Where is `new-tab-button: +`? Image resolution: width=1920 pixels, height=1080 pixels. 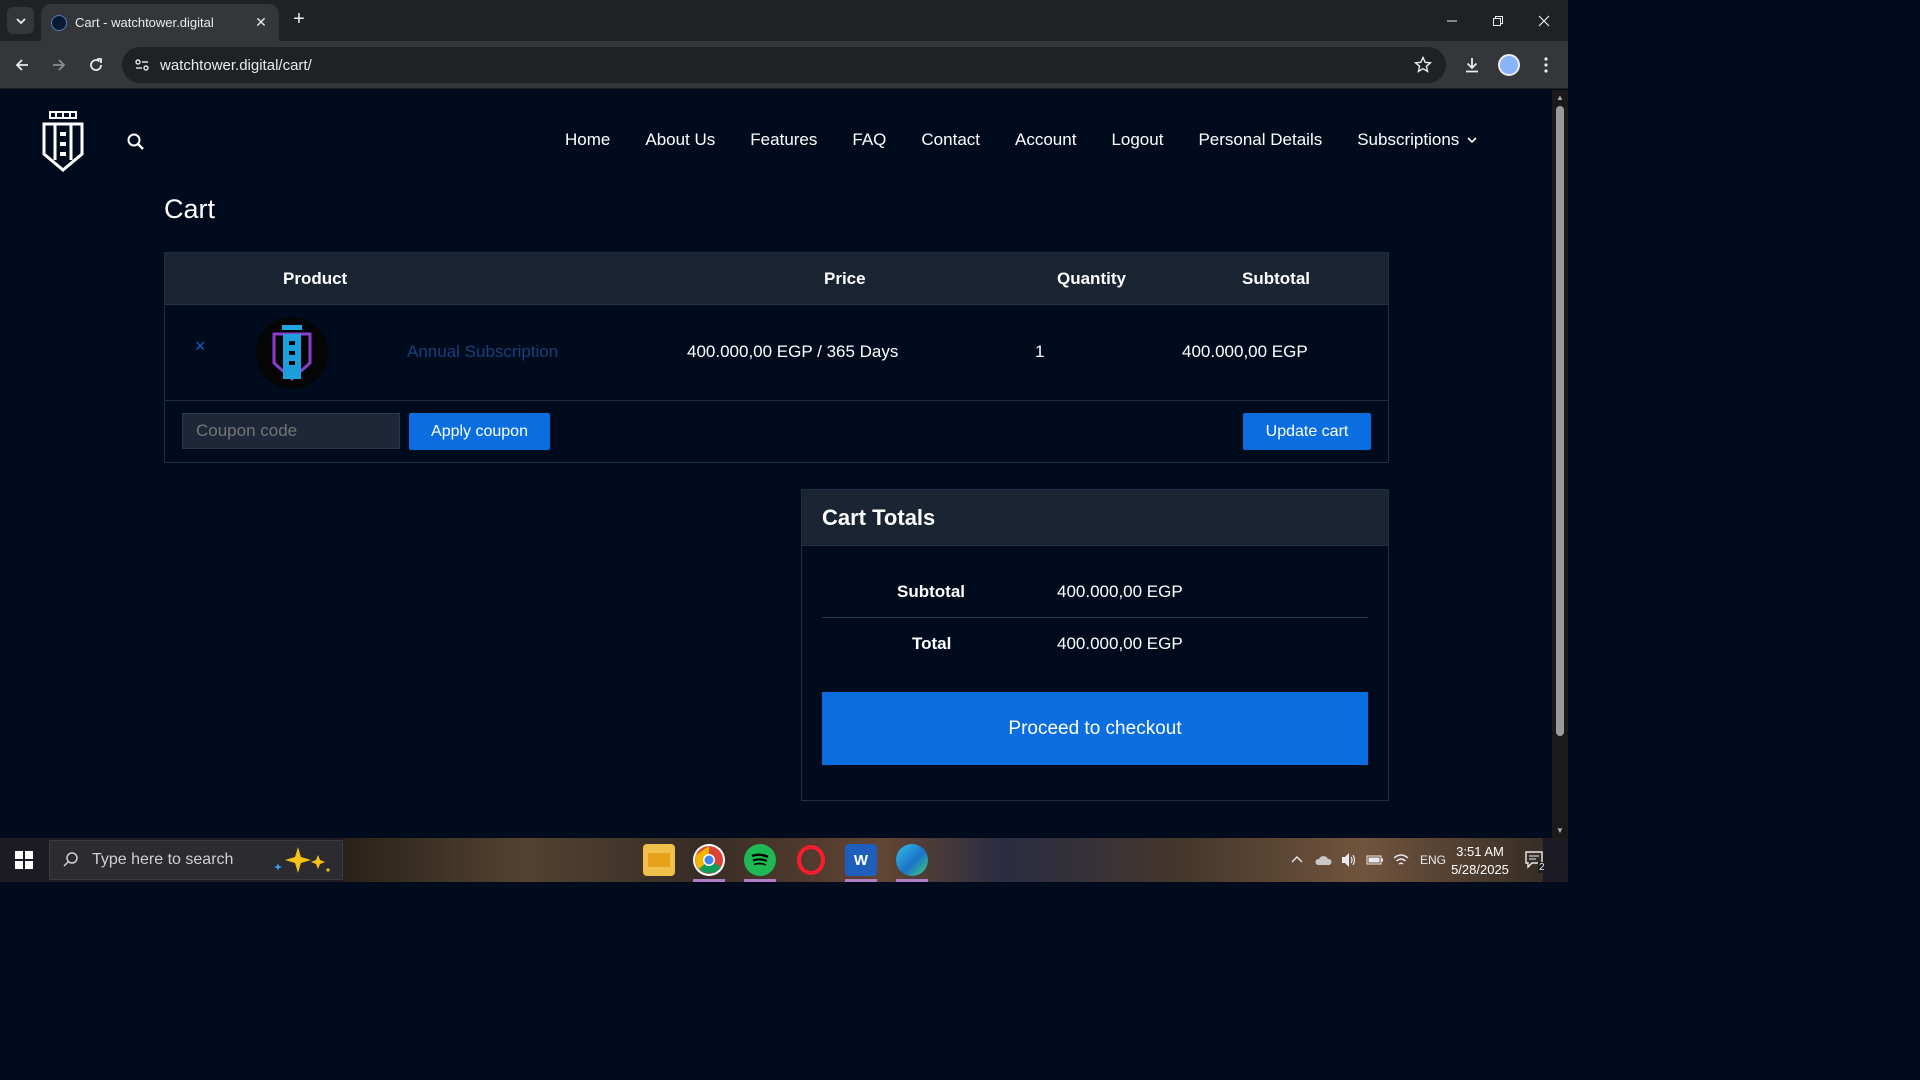 new-tab-button: + is located at coordinates (299, 20).